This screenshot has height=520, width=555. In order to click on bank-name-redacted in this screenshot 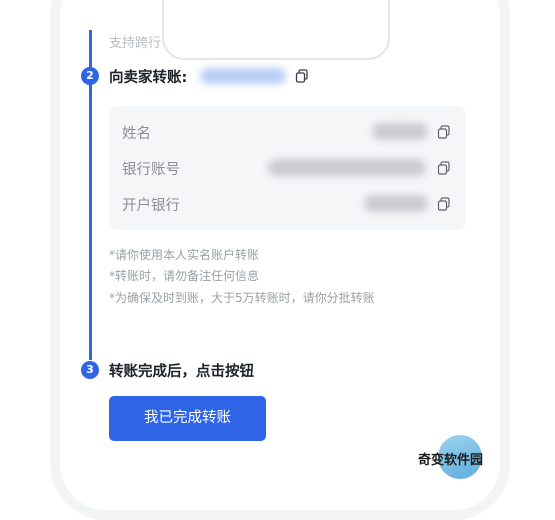, I will do `click(396, 203)`.